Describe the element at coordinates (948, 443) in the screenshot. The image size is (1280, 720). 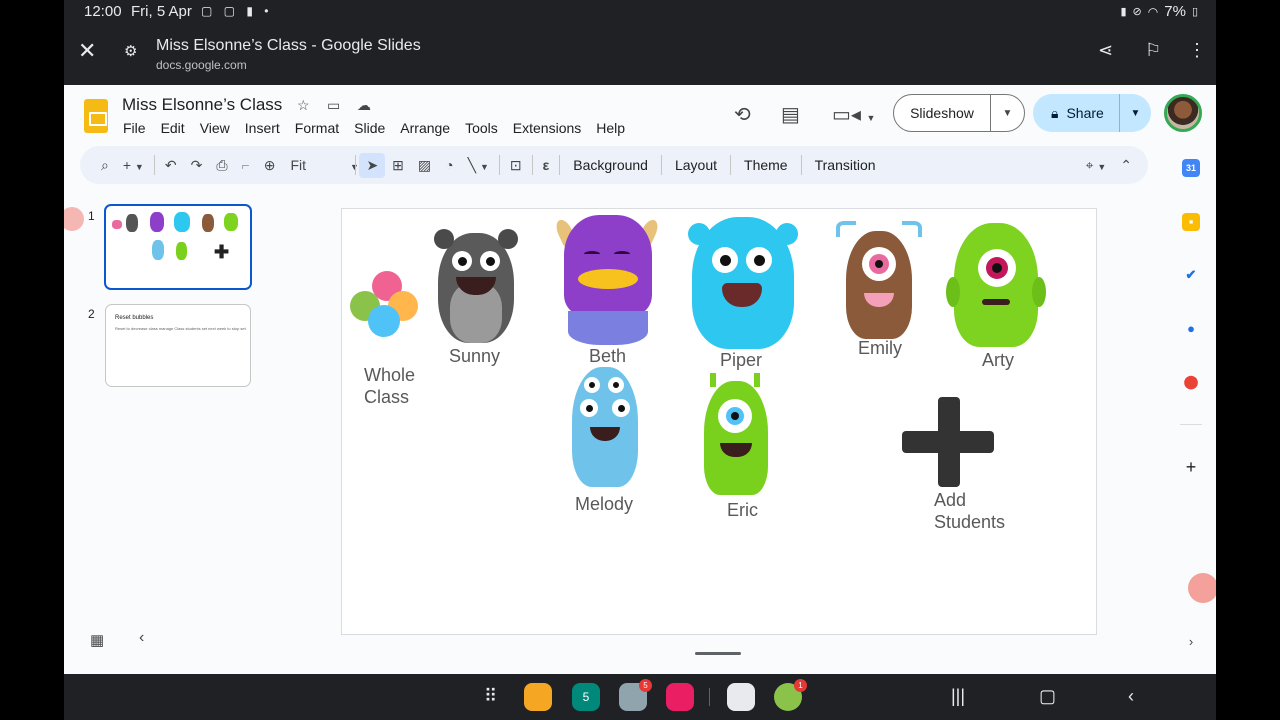
I see `add-students-icon` at that location.